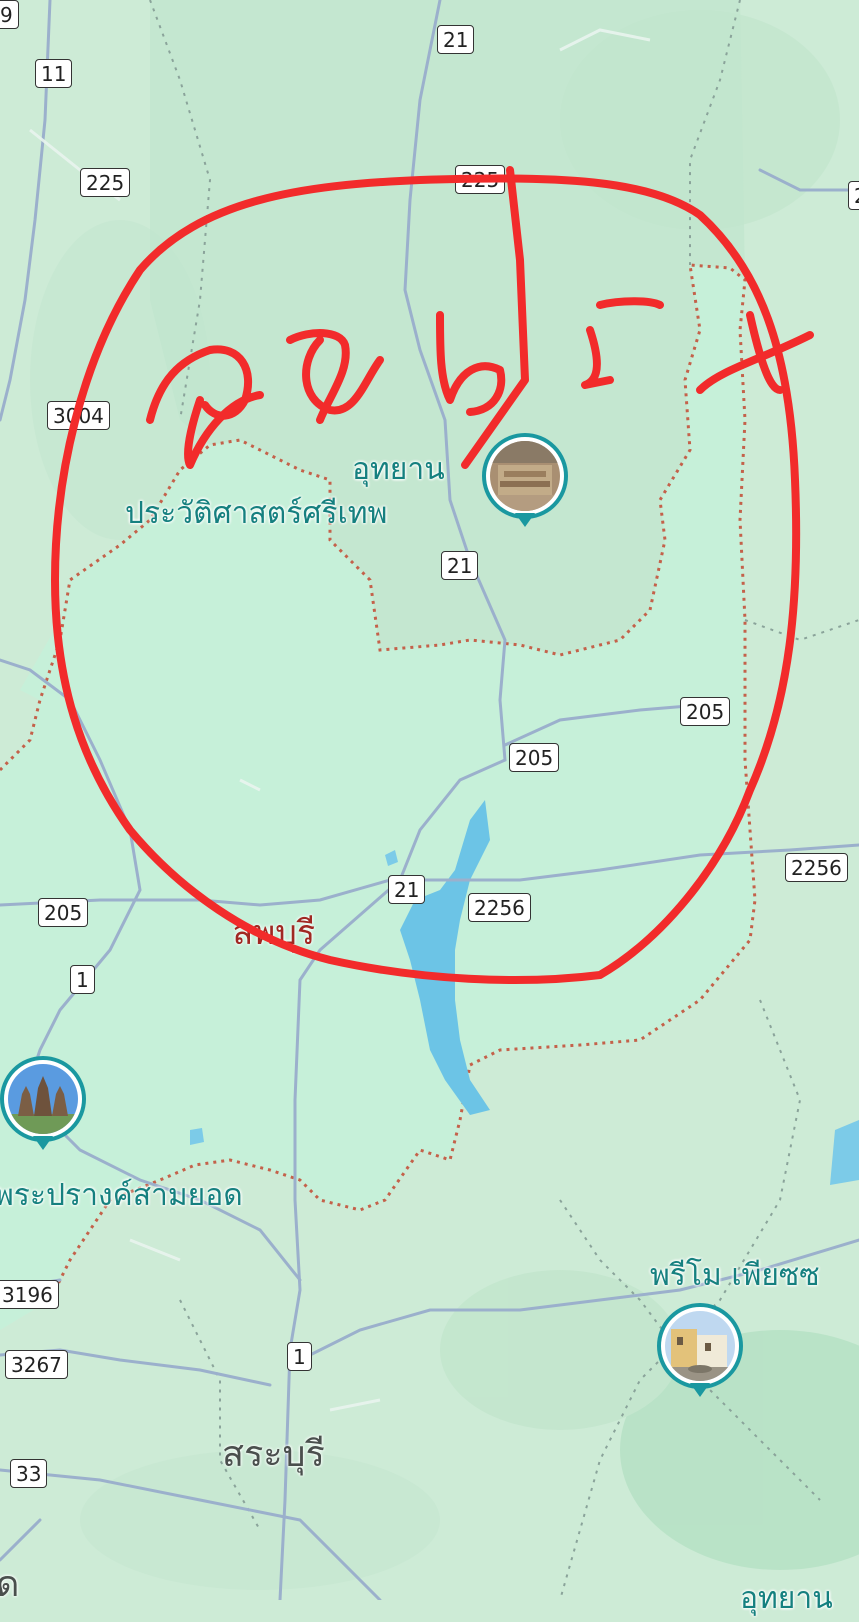 The width and height of the screenshot is (859, 1622). I want to click on si-thep-label-line2: ประวัติศาสตร์ศรีเทพ, so click(256, 513).